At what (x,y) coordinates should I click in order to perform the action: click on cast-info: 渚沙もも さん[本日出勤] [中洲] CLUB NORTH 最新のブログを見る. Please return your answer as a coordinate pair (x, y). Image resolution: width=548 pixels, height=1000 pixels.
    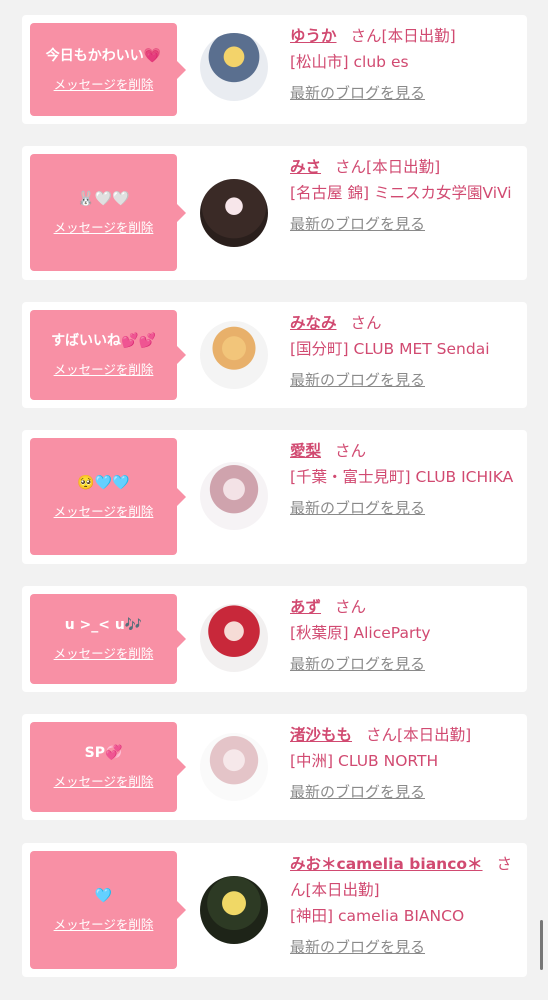
    Looking at the image, I should click on (406, 763).